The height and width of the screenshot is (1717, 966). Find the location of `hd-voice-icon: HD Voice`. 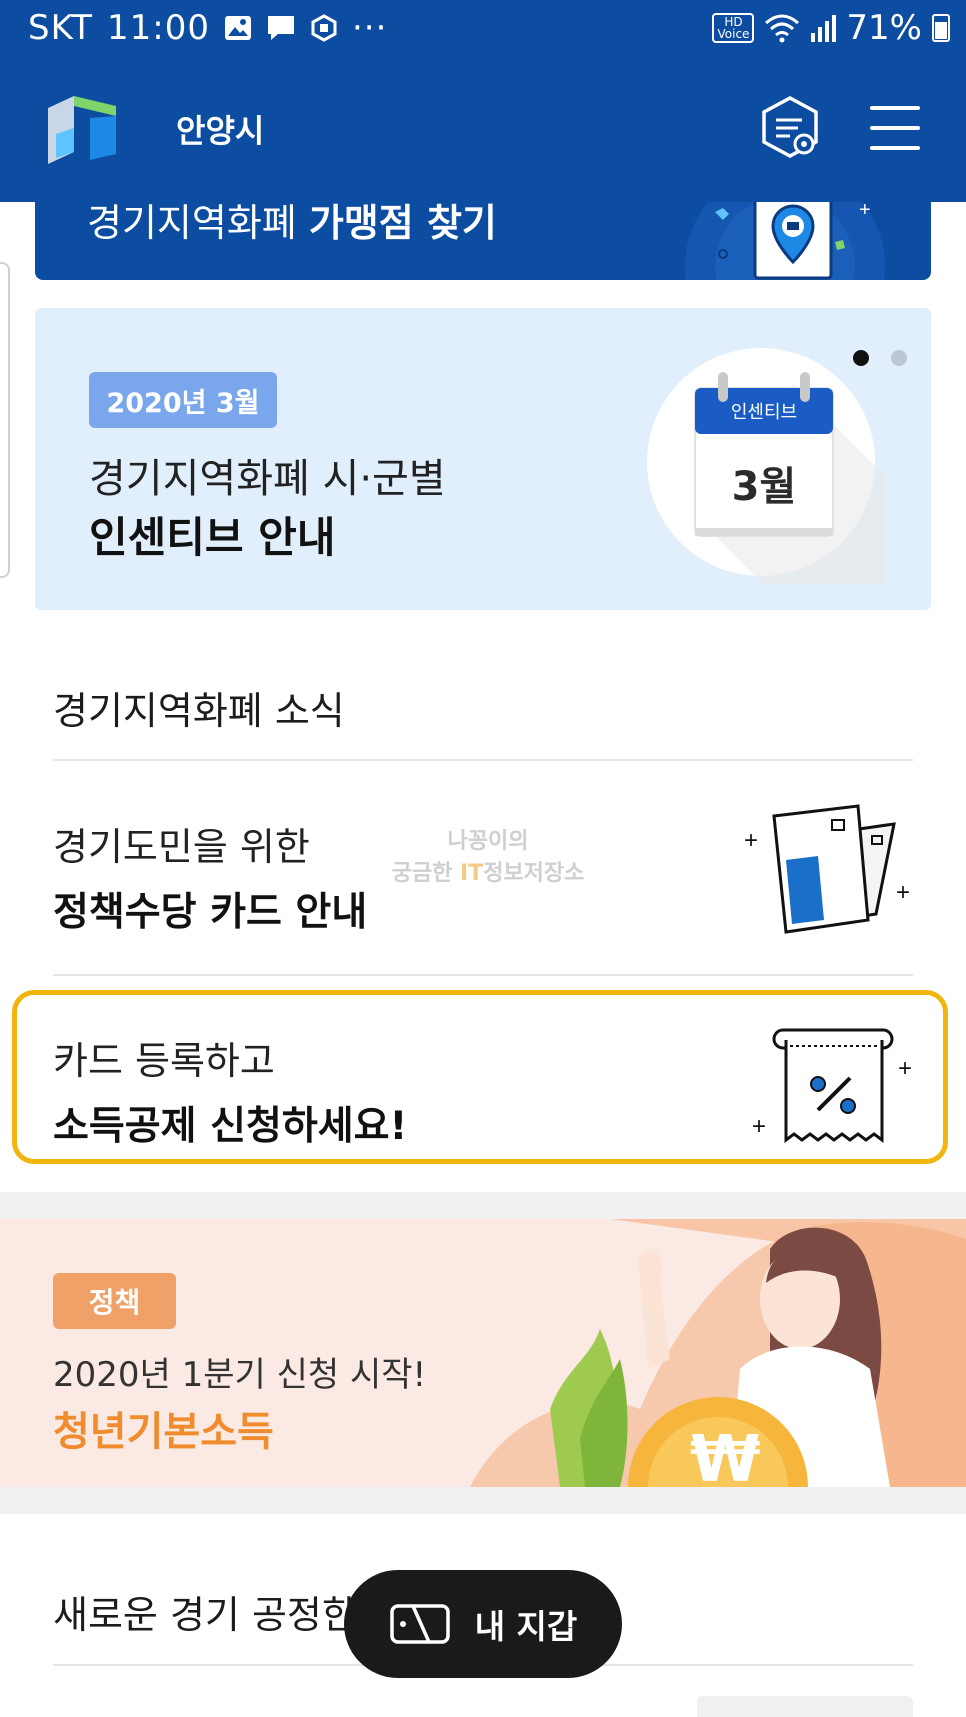

hd-voice-icon: HD Voice is located at coordinates (733, 28).